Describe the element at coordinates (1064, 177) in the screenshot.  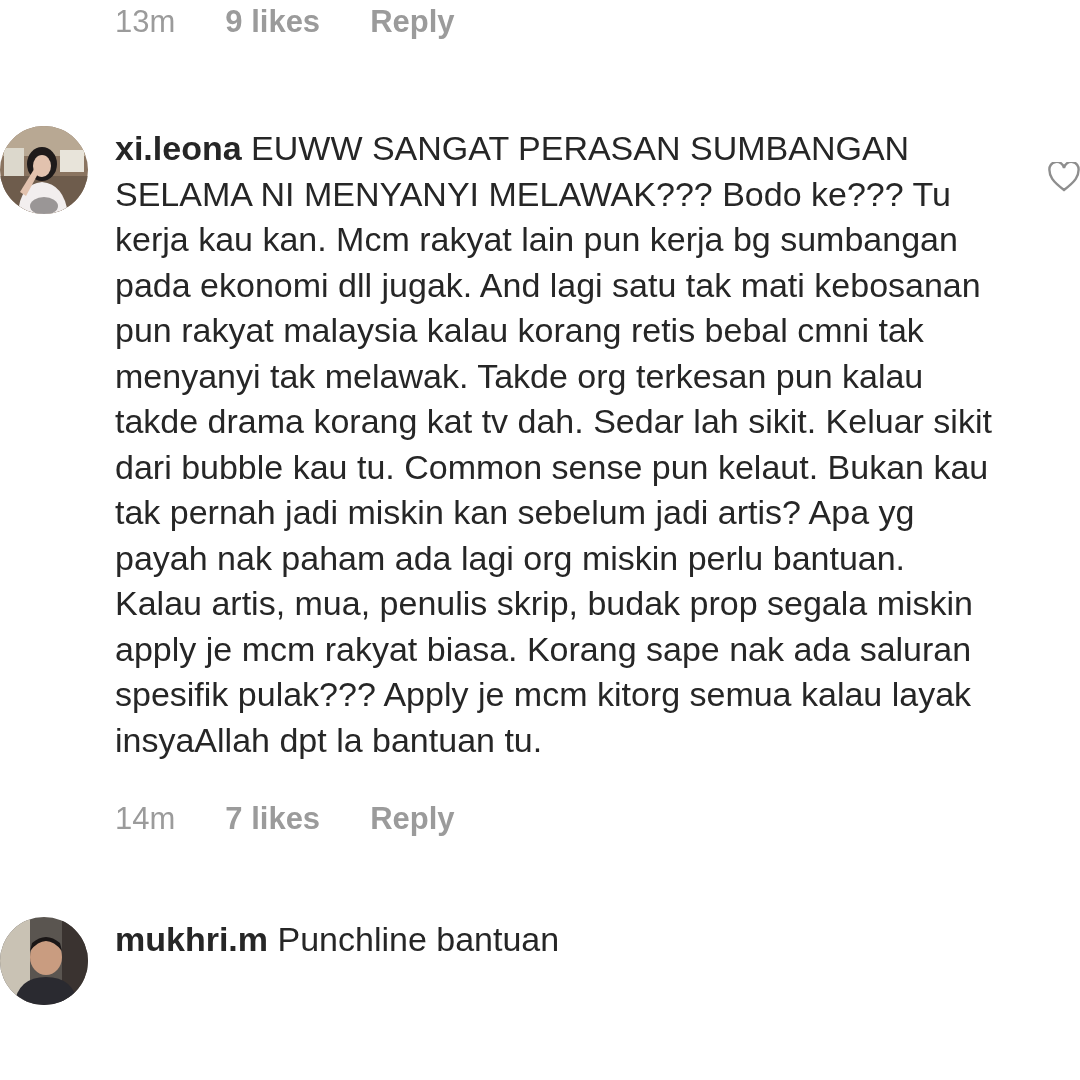
I see `like-heart-icon` at that location.